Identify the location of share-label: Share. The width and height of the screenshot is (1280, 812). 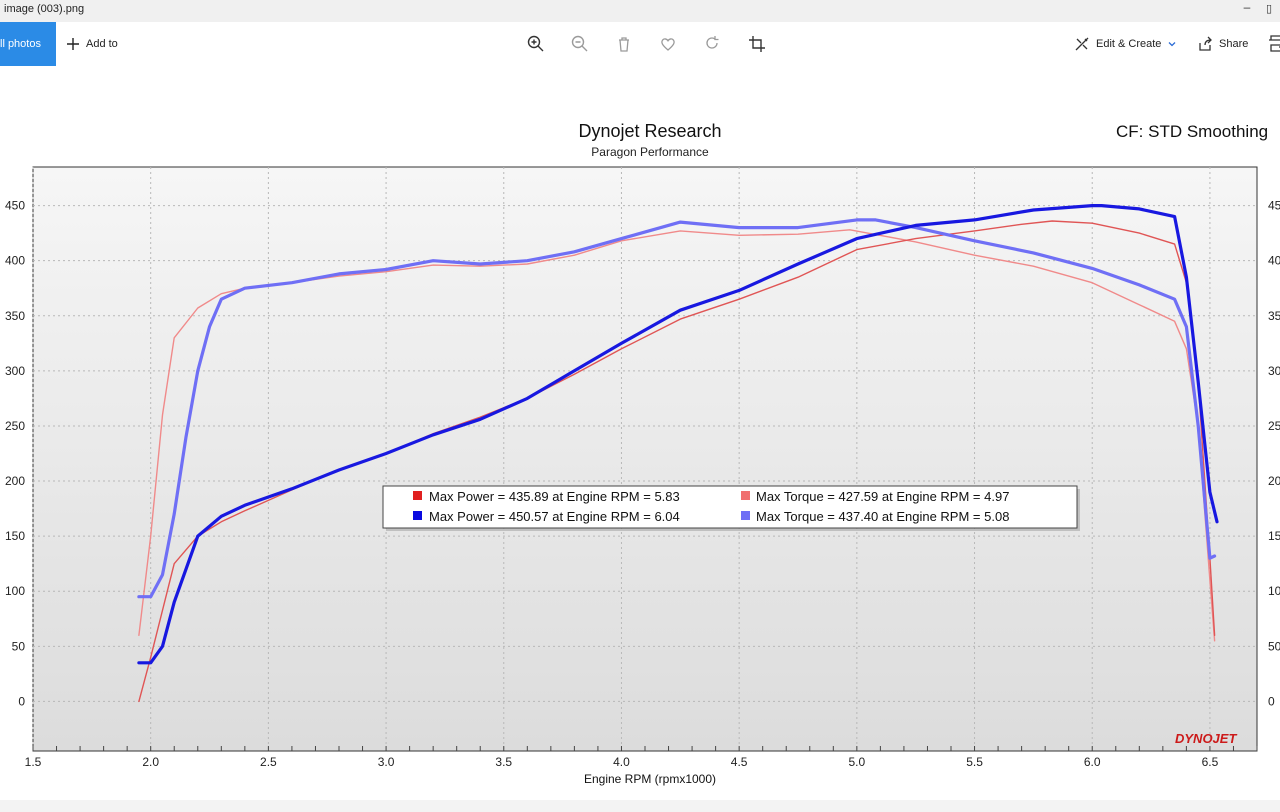
(1234, 44).